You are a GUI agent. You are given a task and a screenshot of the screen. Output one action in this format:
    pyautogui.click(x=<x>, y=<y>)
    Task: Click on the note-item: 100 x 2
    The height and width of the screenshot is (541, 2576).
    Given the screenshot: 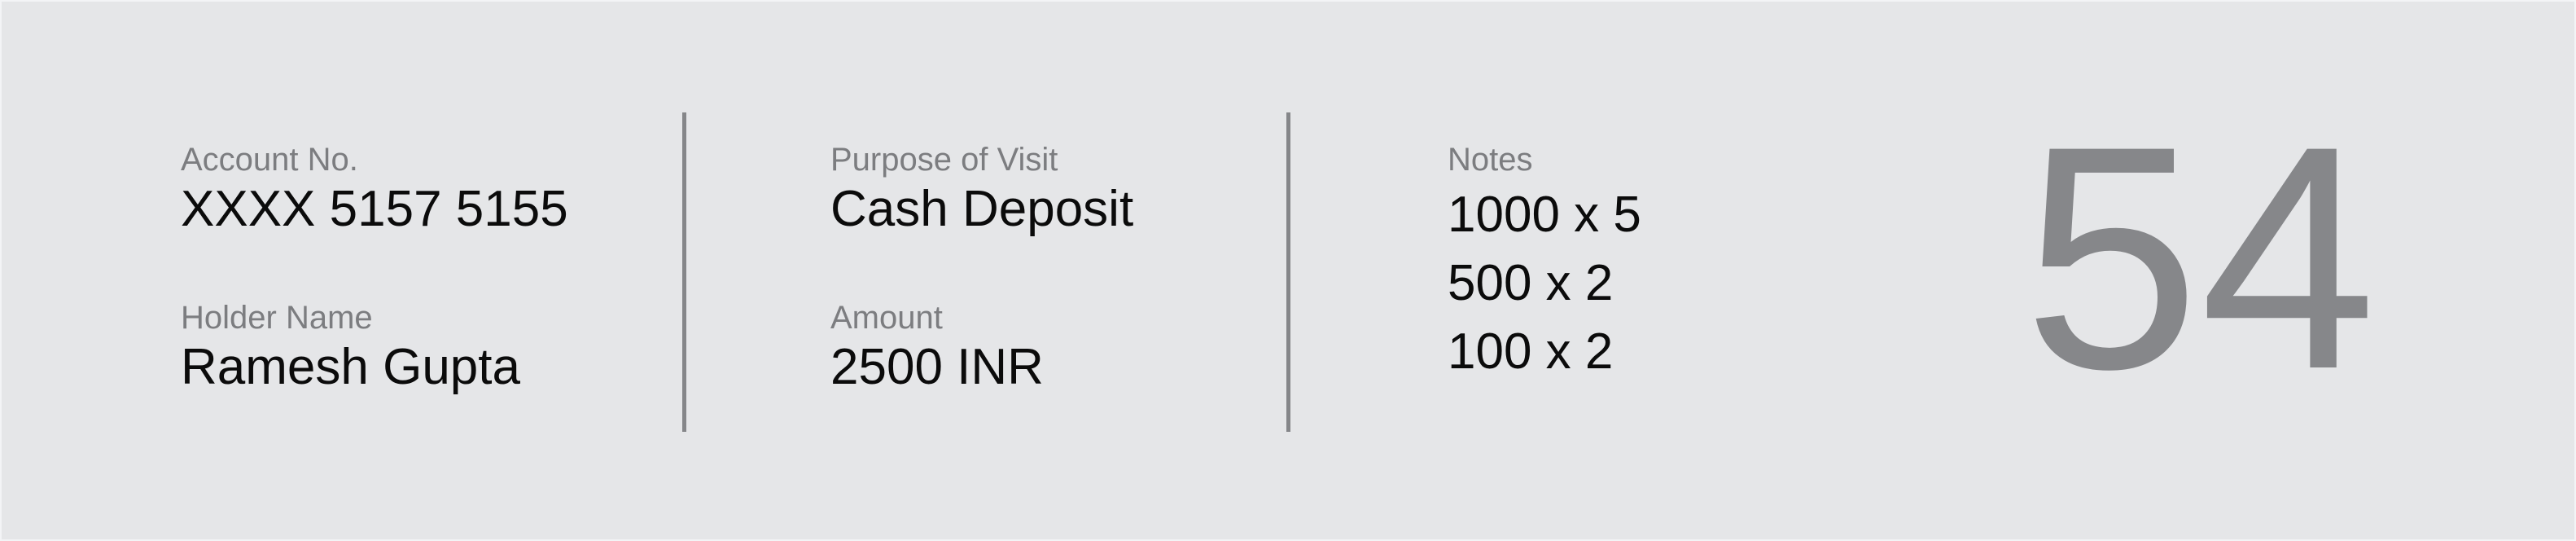 What is the action you would take?
    pyautogui.click(x=1531, y=351)
    